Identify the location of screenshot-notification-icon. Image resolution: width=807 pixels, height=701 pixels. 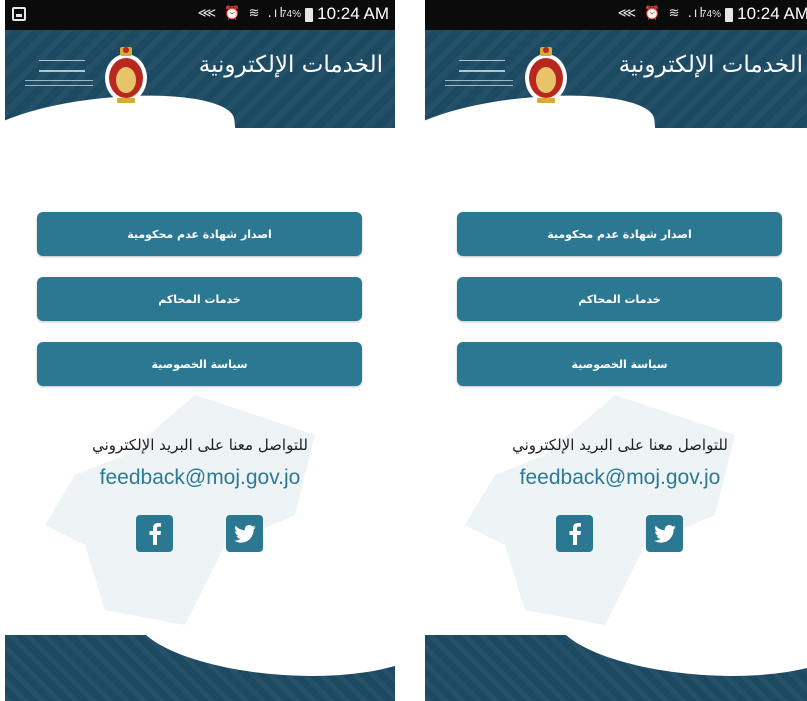
(19, 14).